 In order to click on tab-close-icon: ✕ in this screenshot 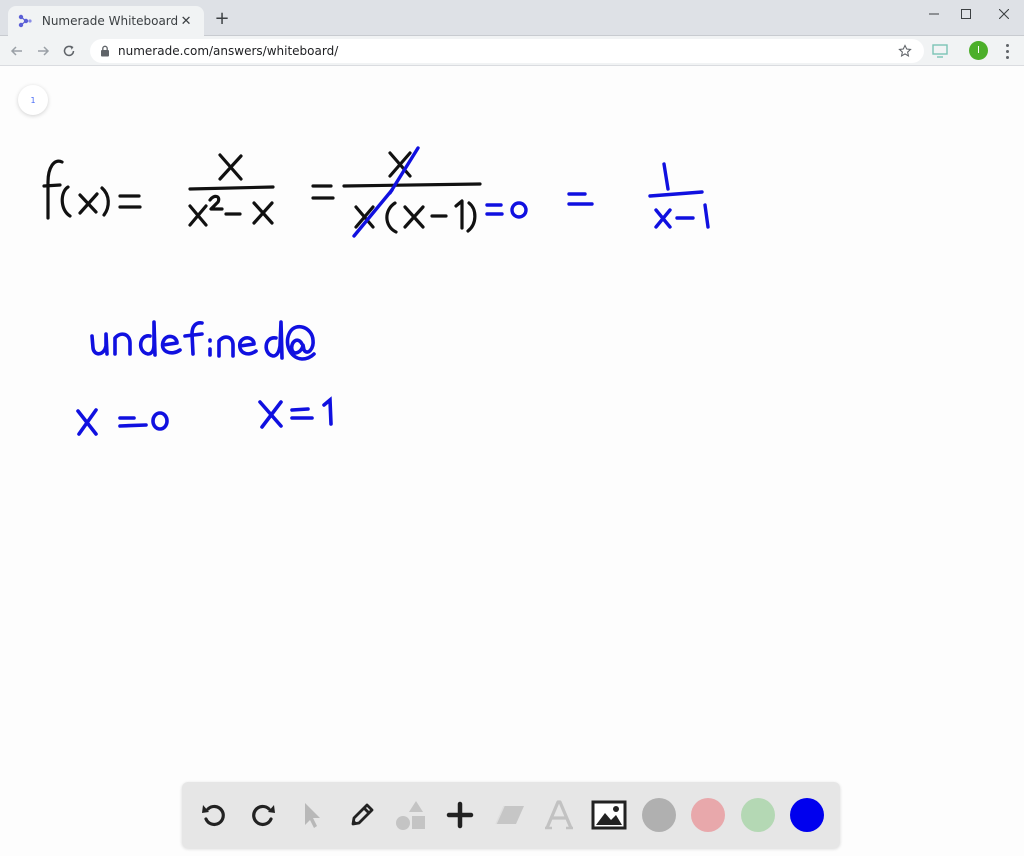, I will do `click(186, 21)`.